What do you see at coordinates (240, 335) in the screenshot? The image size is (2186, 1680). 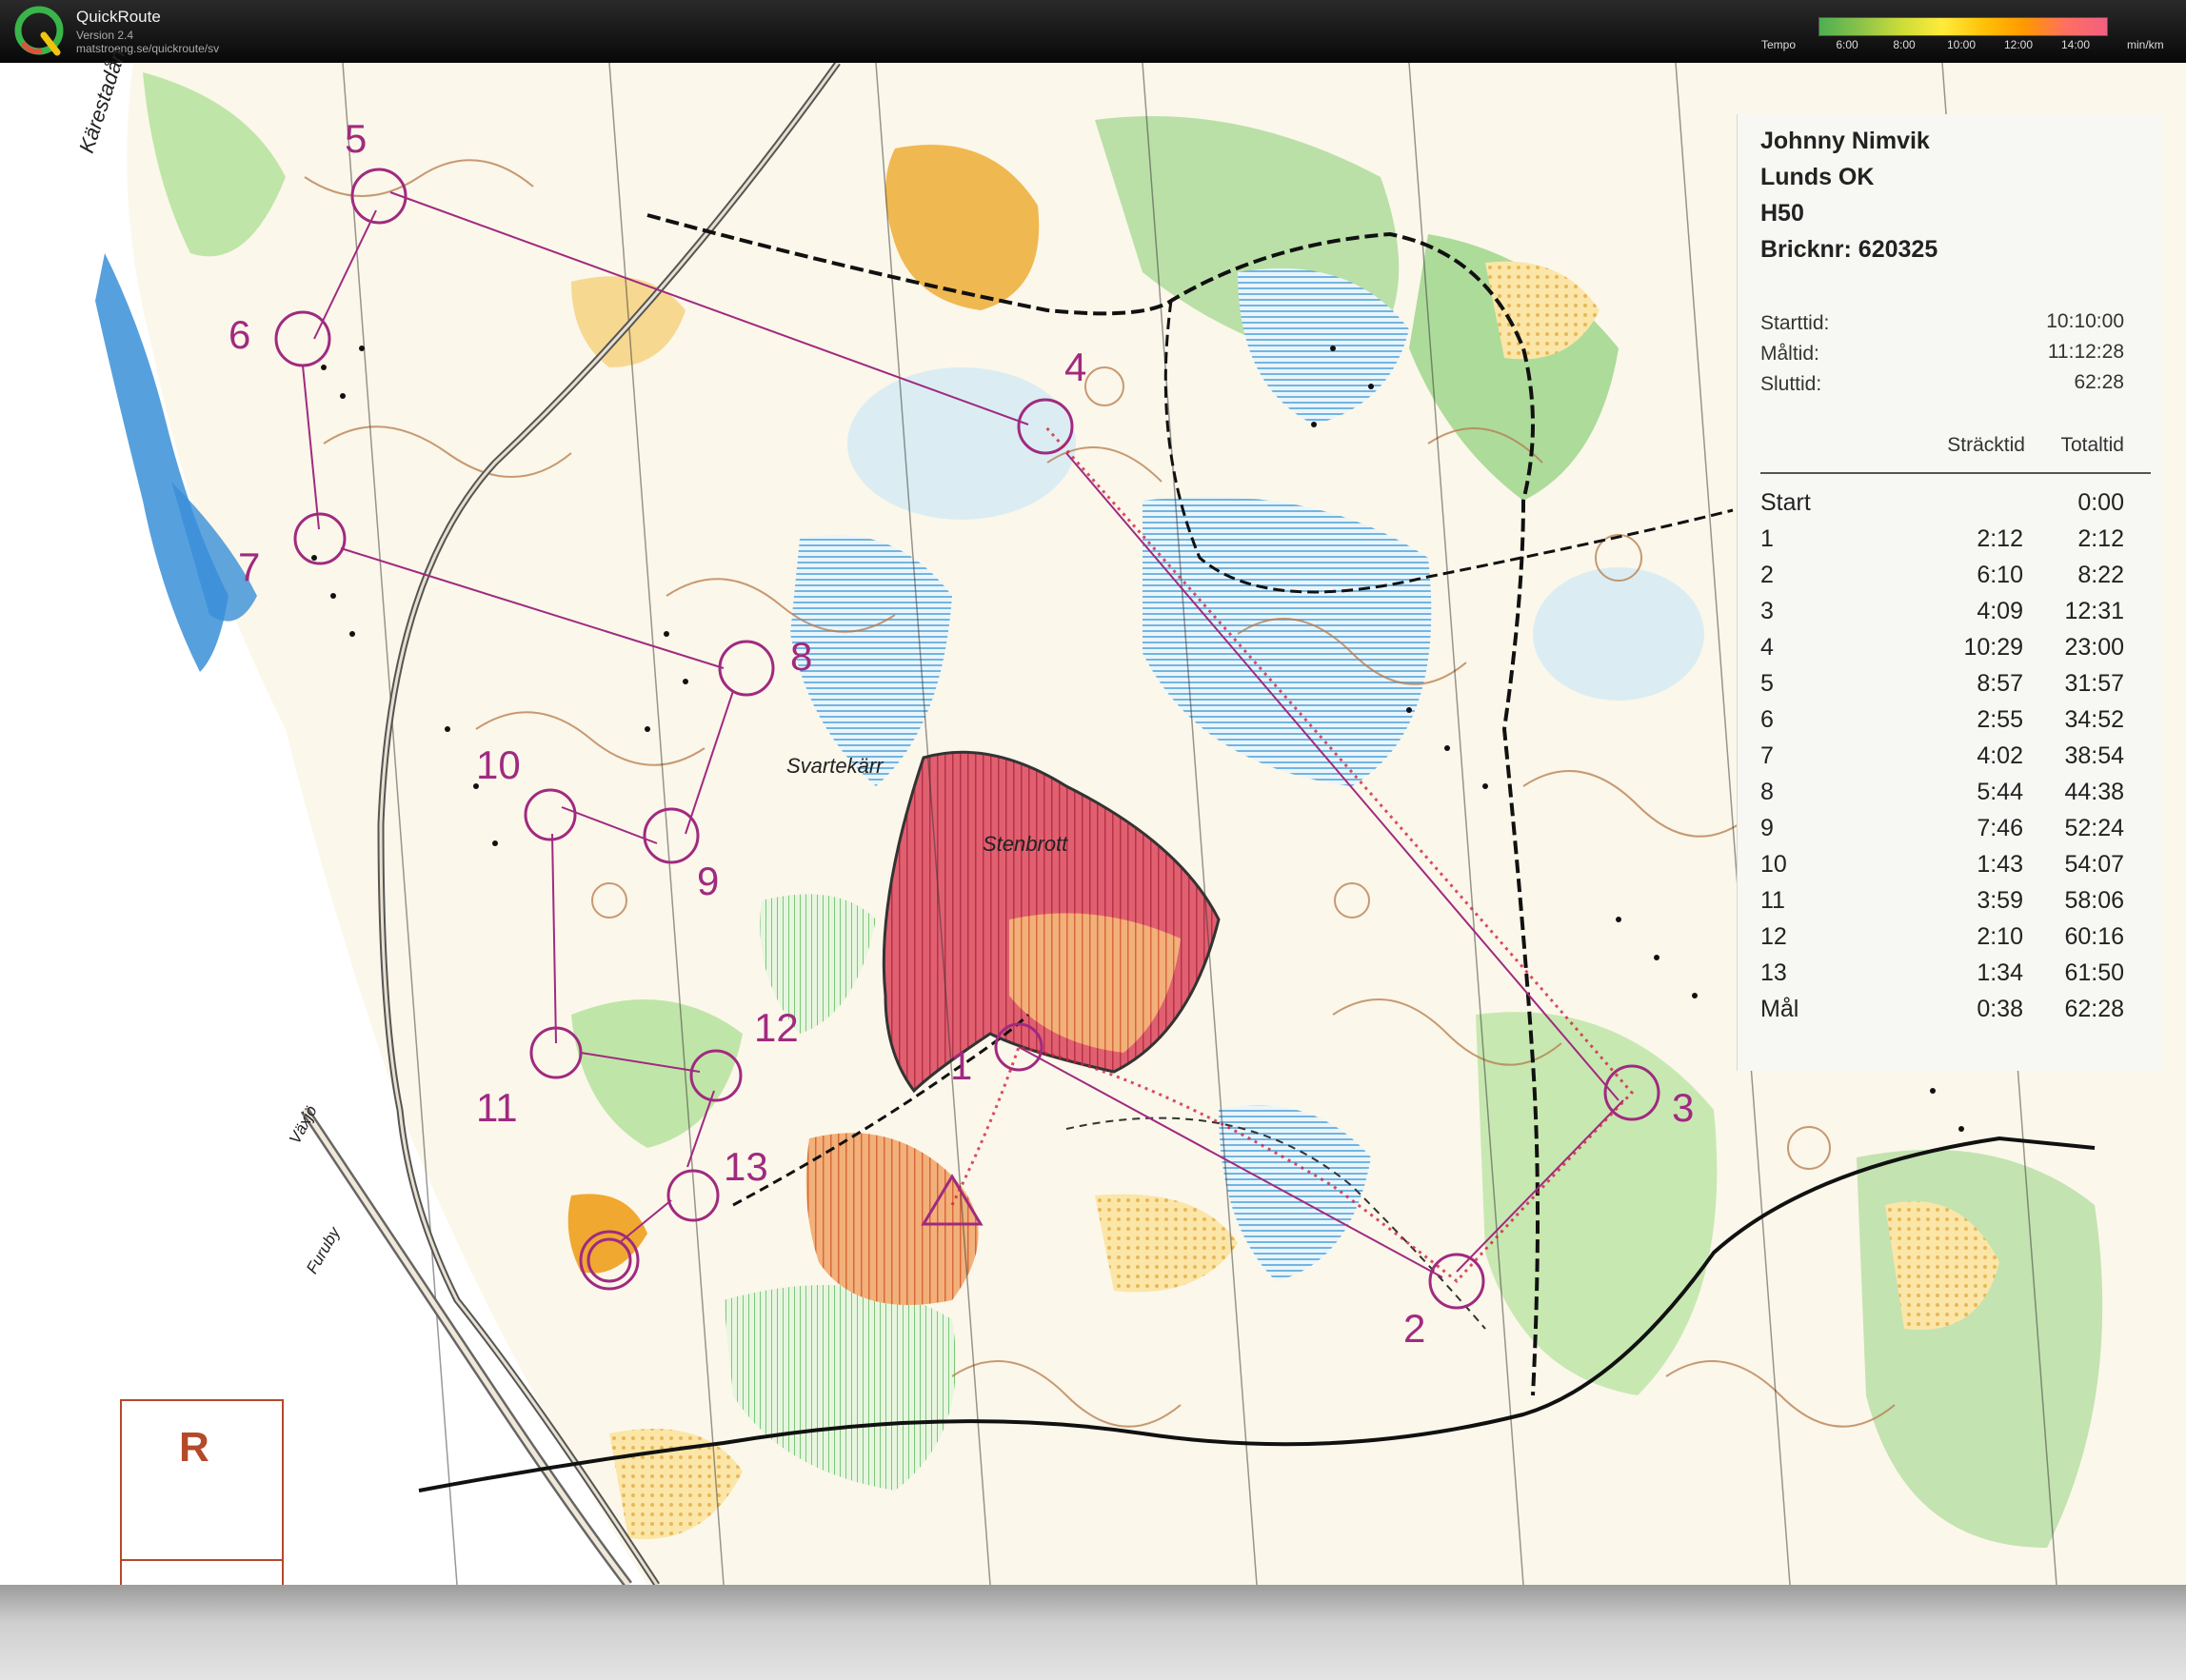 I see `control-number-6: 6` at bounding box center [240, 335].